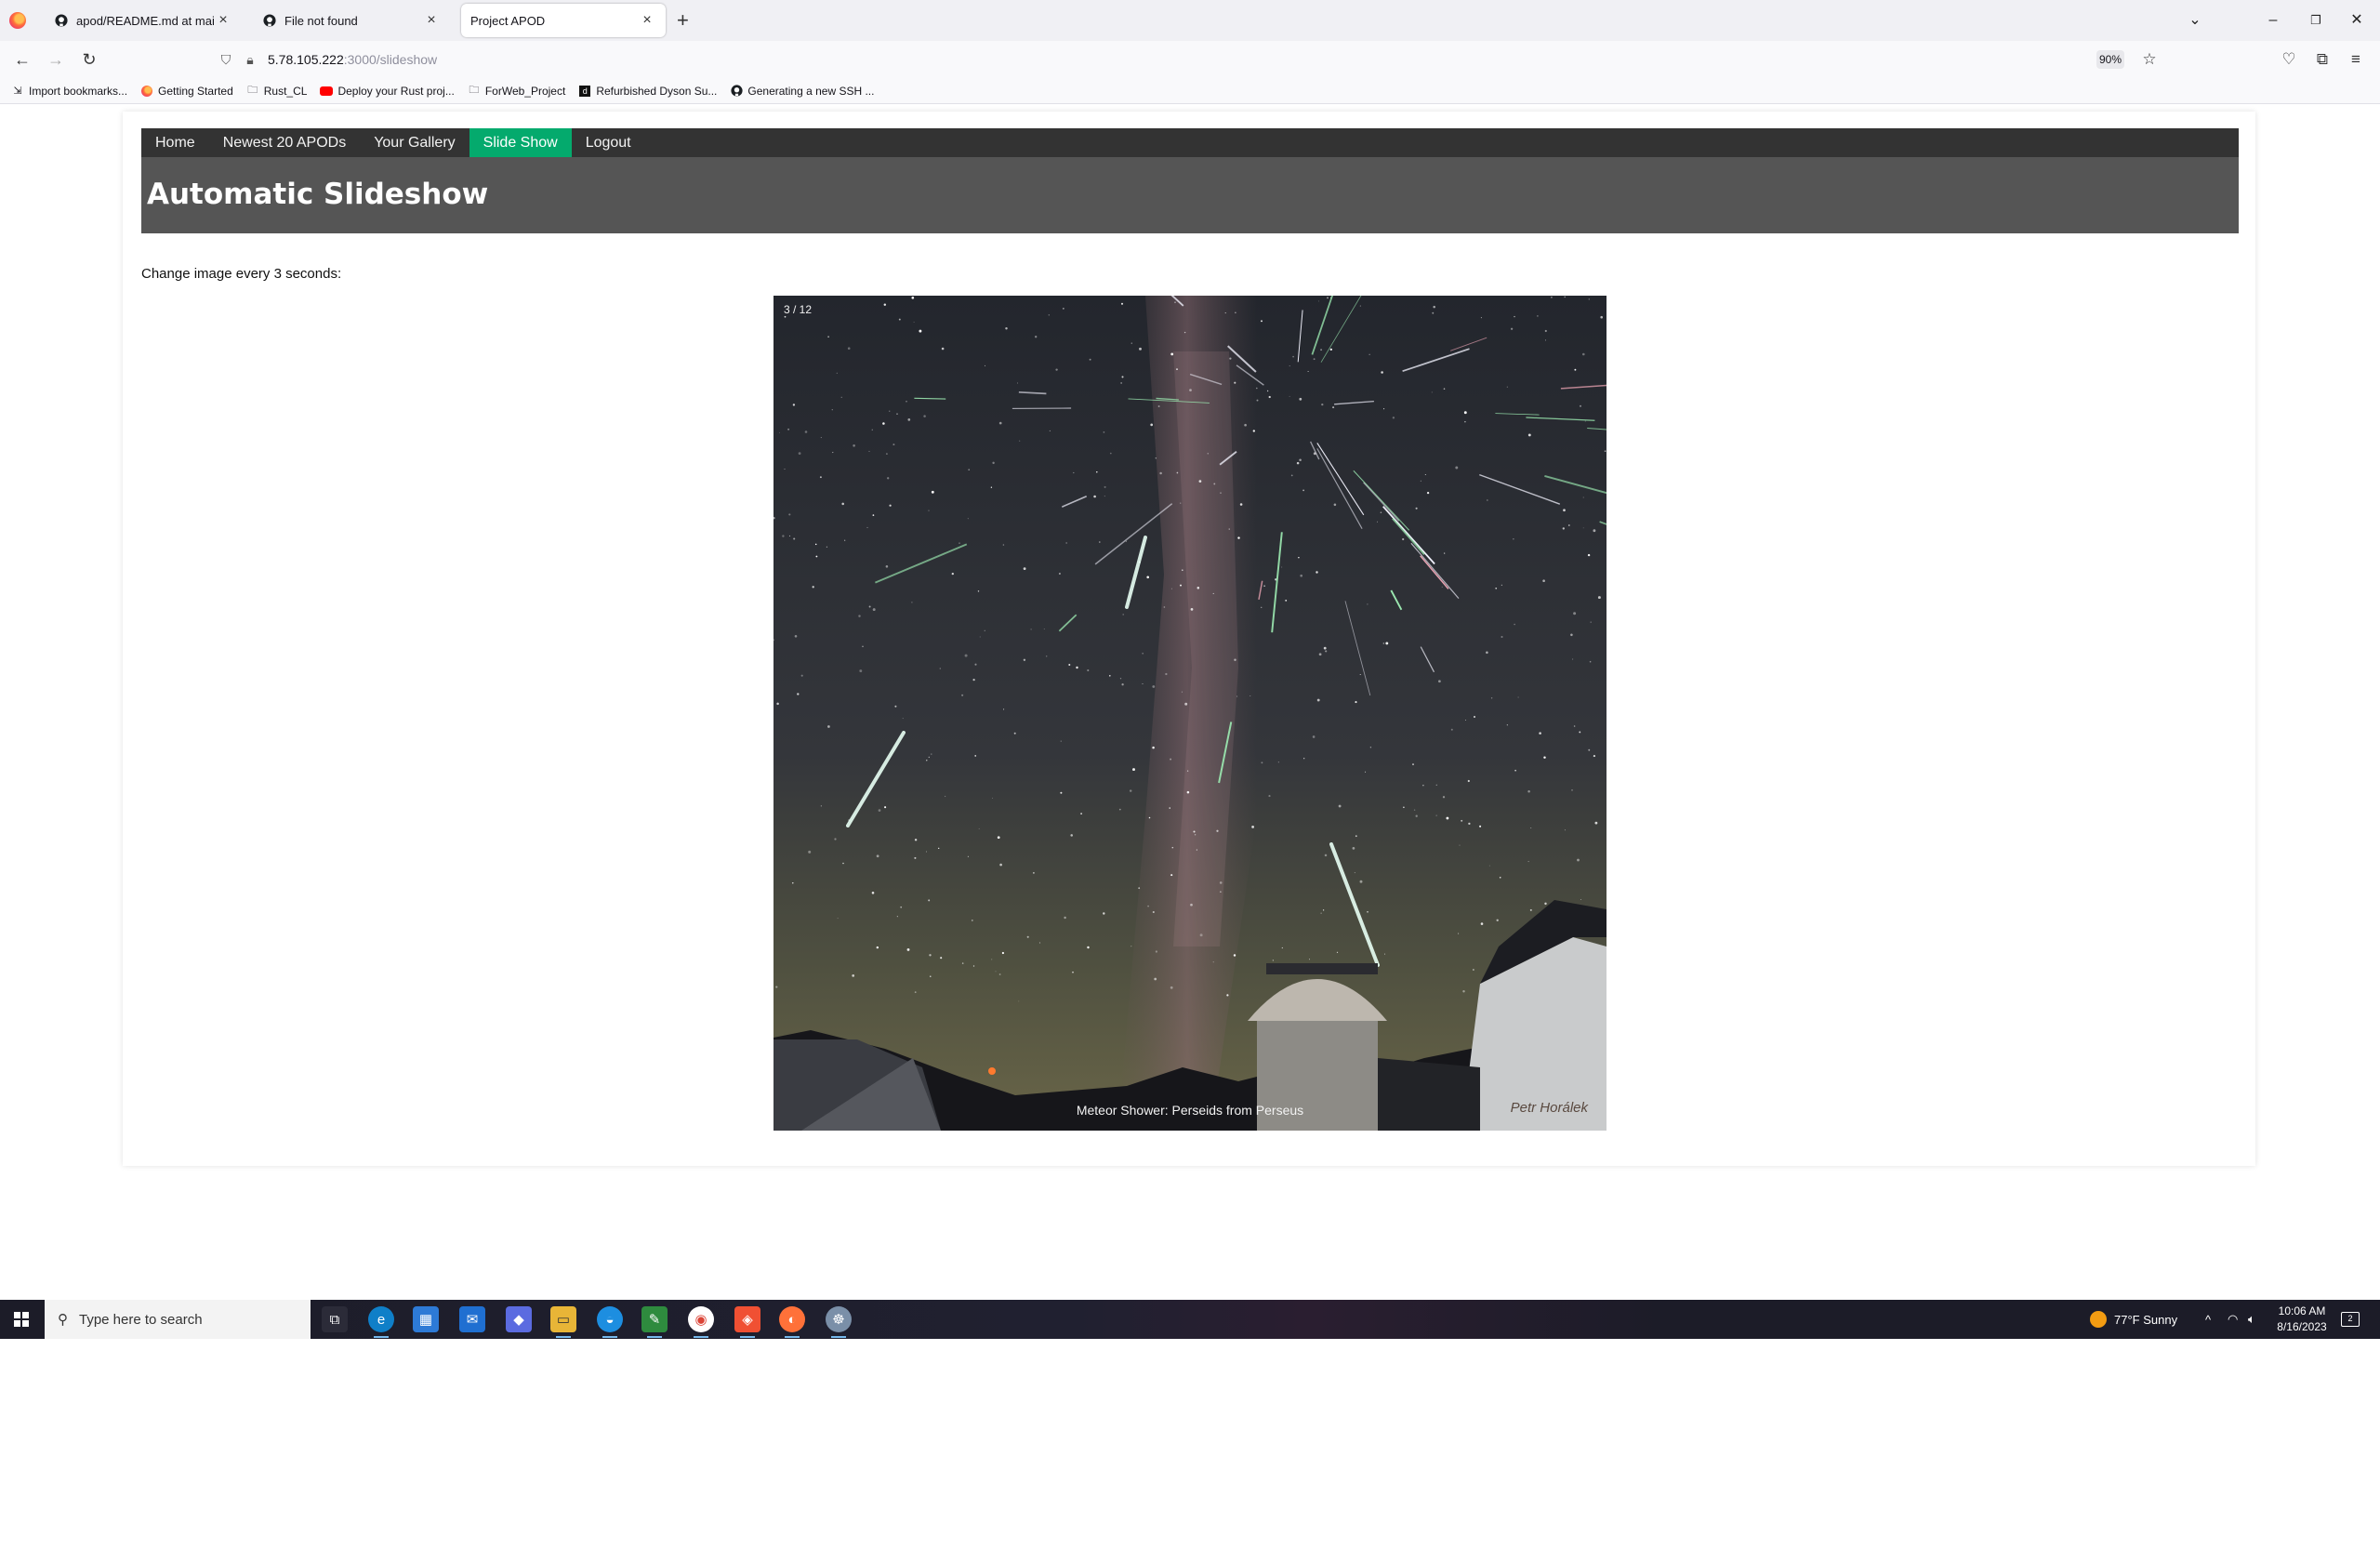 Image resolution: width=2380 pixels, height=1562 pixels. Describe the element at coordinates (335, 1319) in the screenshot. I see `task-view-icon: ⧉` at that location.